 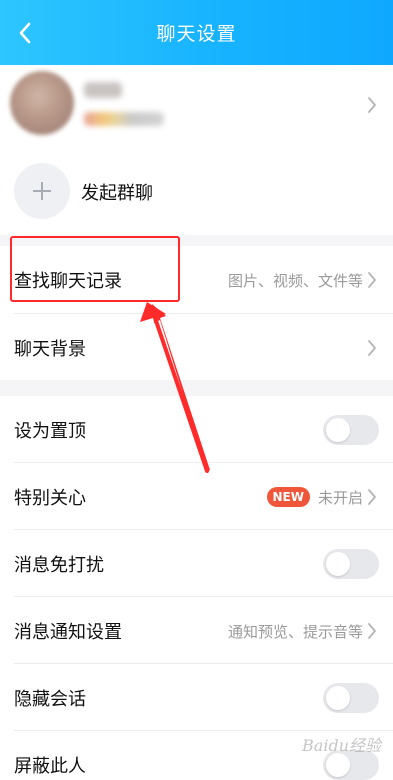 I want to click on contact-name-blurred, so click(x=103, y=90).